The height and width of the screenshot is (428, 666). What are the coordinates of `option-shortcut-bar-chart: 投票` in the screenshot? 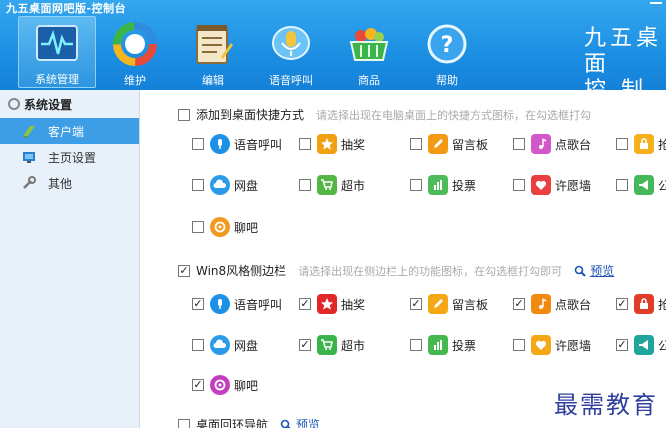 It's located at (443, 185).